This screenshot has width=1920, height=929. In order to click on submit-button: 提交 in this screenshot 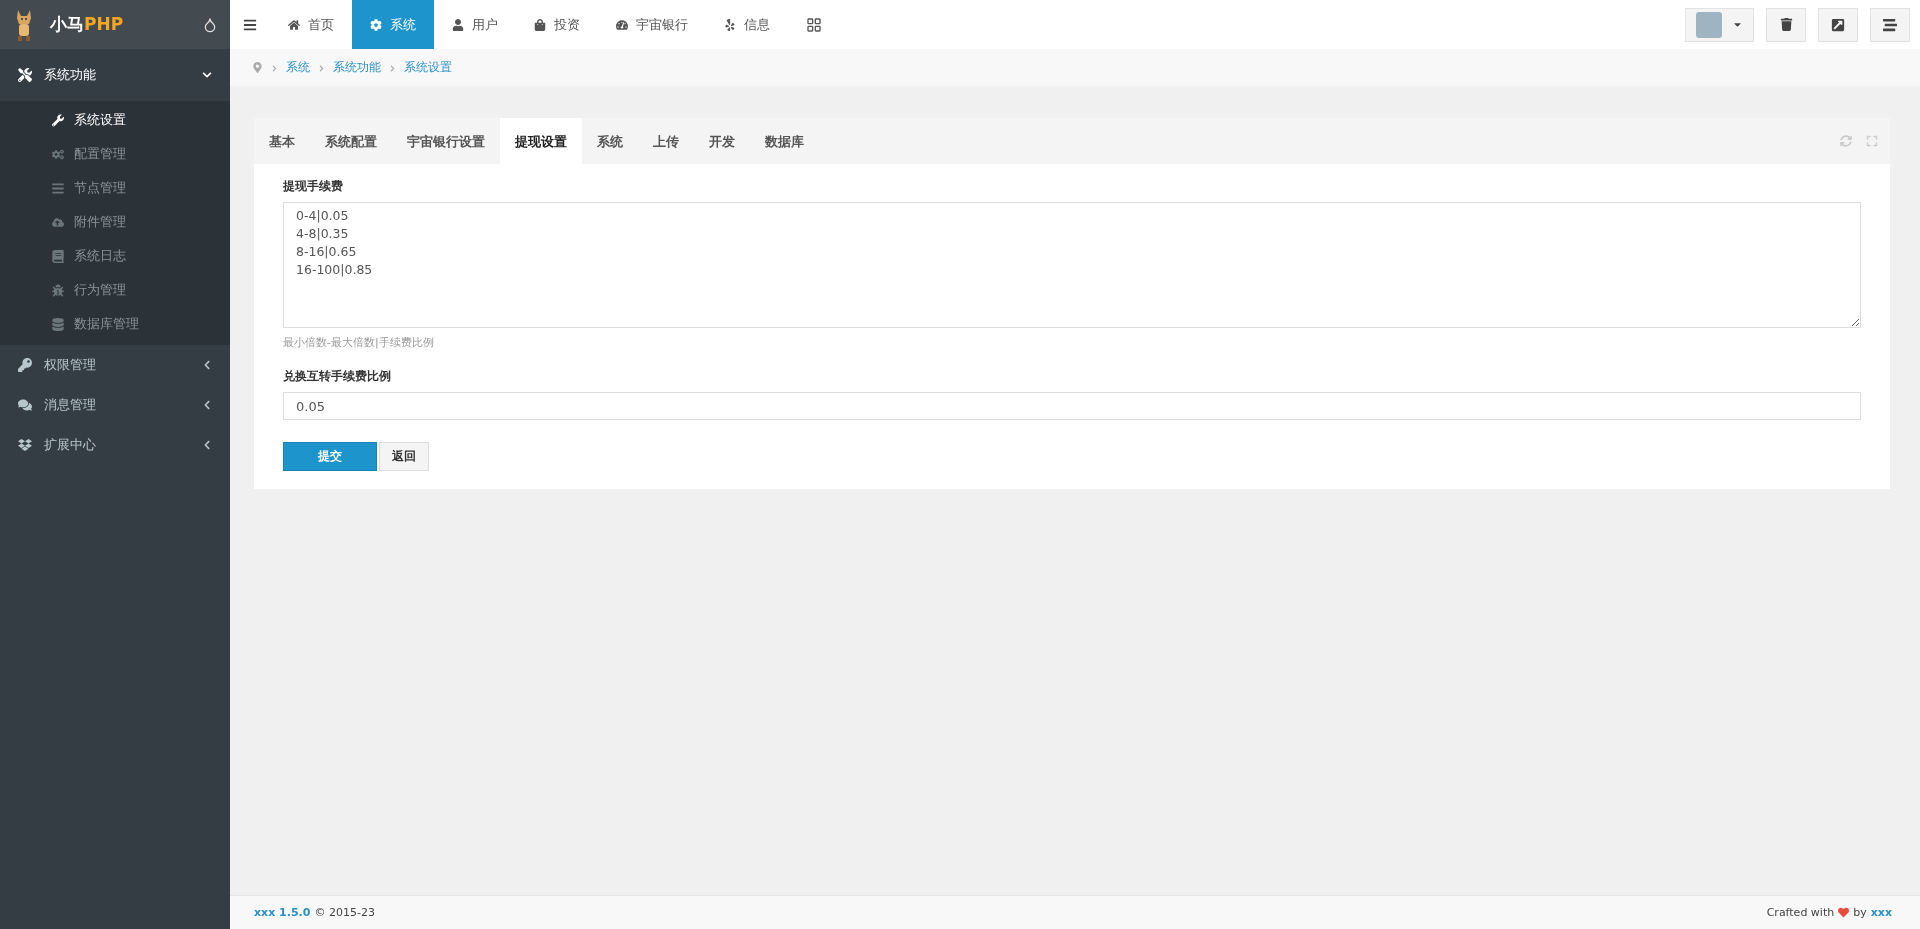, I will do `click(330, 456)`.